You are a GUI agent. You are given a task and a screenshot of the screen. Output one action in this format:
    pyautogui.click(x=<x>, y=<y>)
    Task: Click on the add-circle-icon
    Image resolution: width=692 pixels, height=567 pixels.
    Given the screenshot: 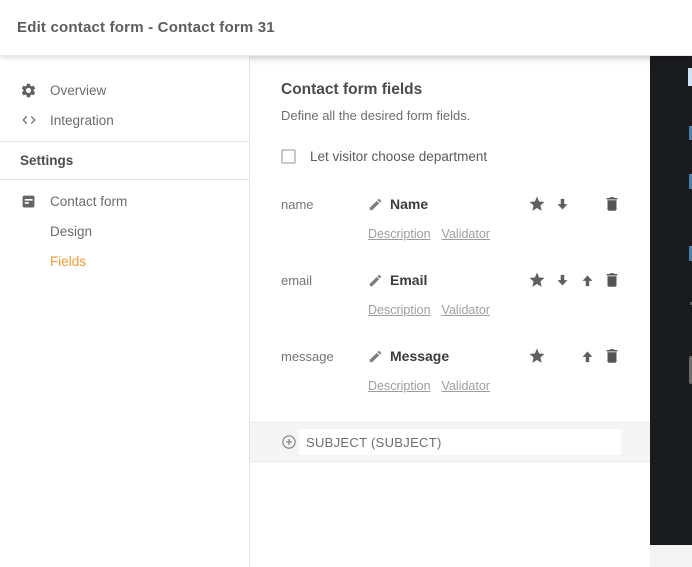 What is the action you would take?
    pyautogui.click(x=289, y=442)
    